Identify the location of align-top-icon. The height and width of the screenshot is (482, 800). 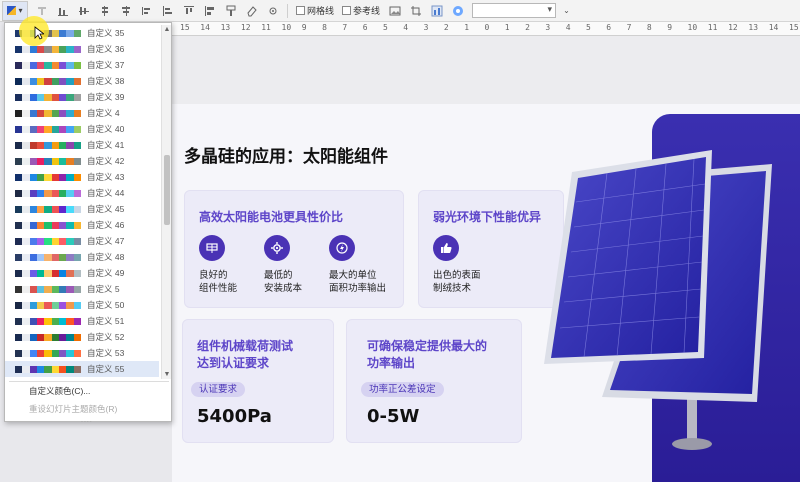
(105, 11).